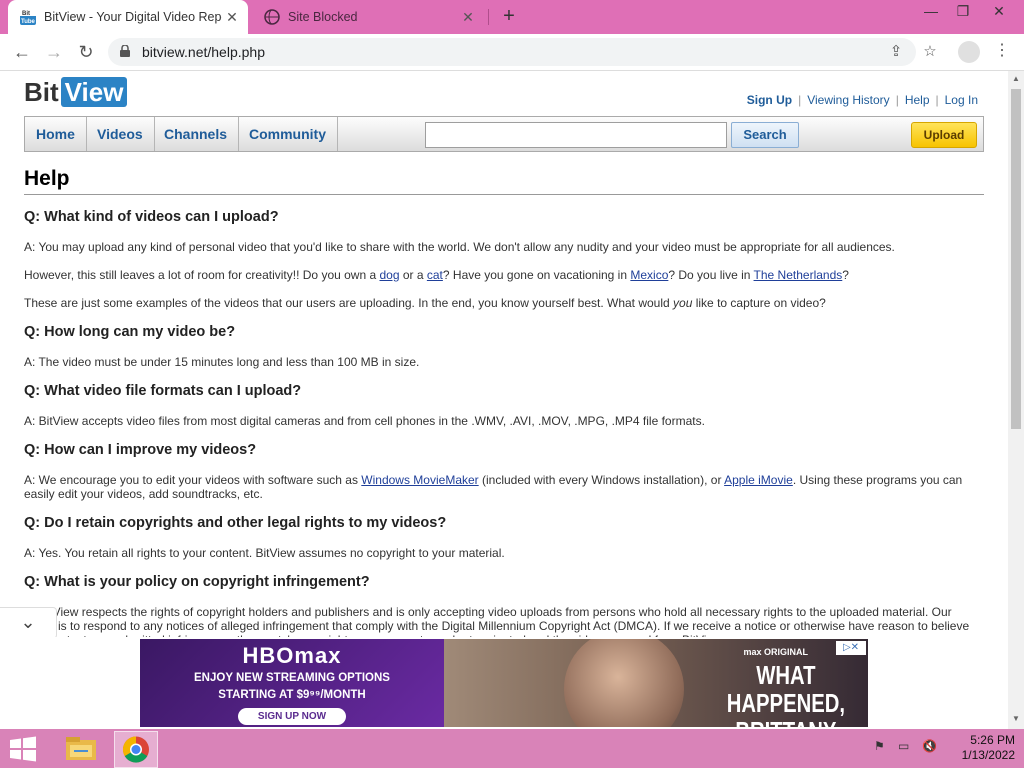  Describe the element at coordinates (133, 17) in the screenshot. I see `tab-title: BitView - Your Digital Video Repo` at that location.